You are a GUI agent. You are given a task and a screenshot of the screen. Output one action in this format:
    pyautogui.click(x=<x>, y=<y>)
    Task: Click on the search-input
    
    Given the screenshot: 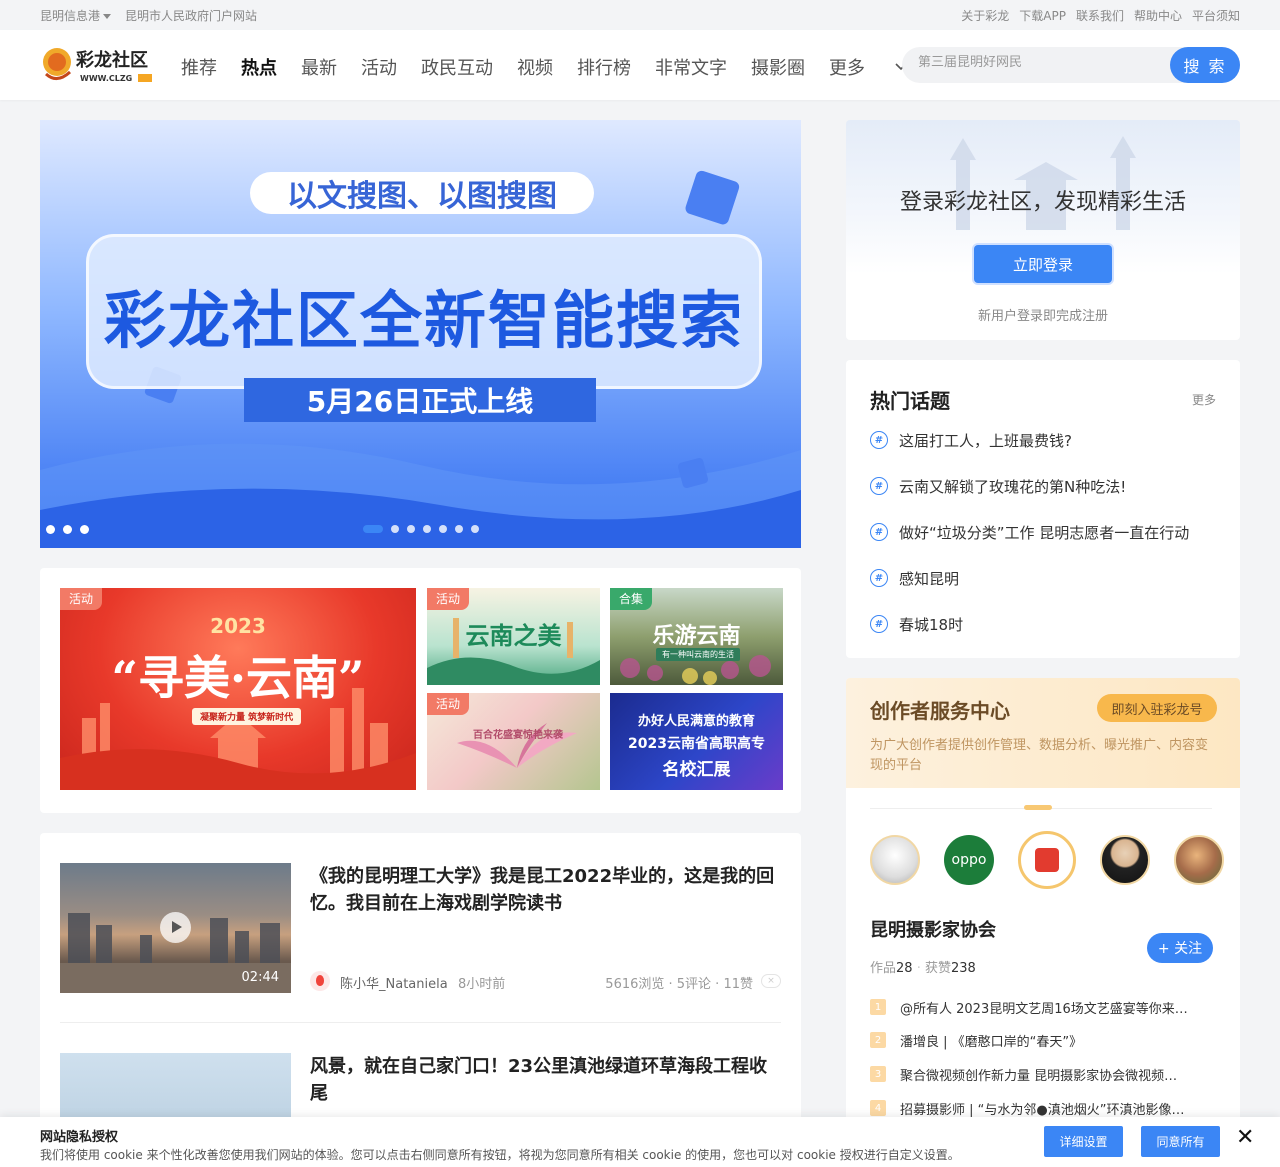 What is the action you would take?
    pyautogui.click(x=1038, y=62)
    